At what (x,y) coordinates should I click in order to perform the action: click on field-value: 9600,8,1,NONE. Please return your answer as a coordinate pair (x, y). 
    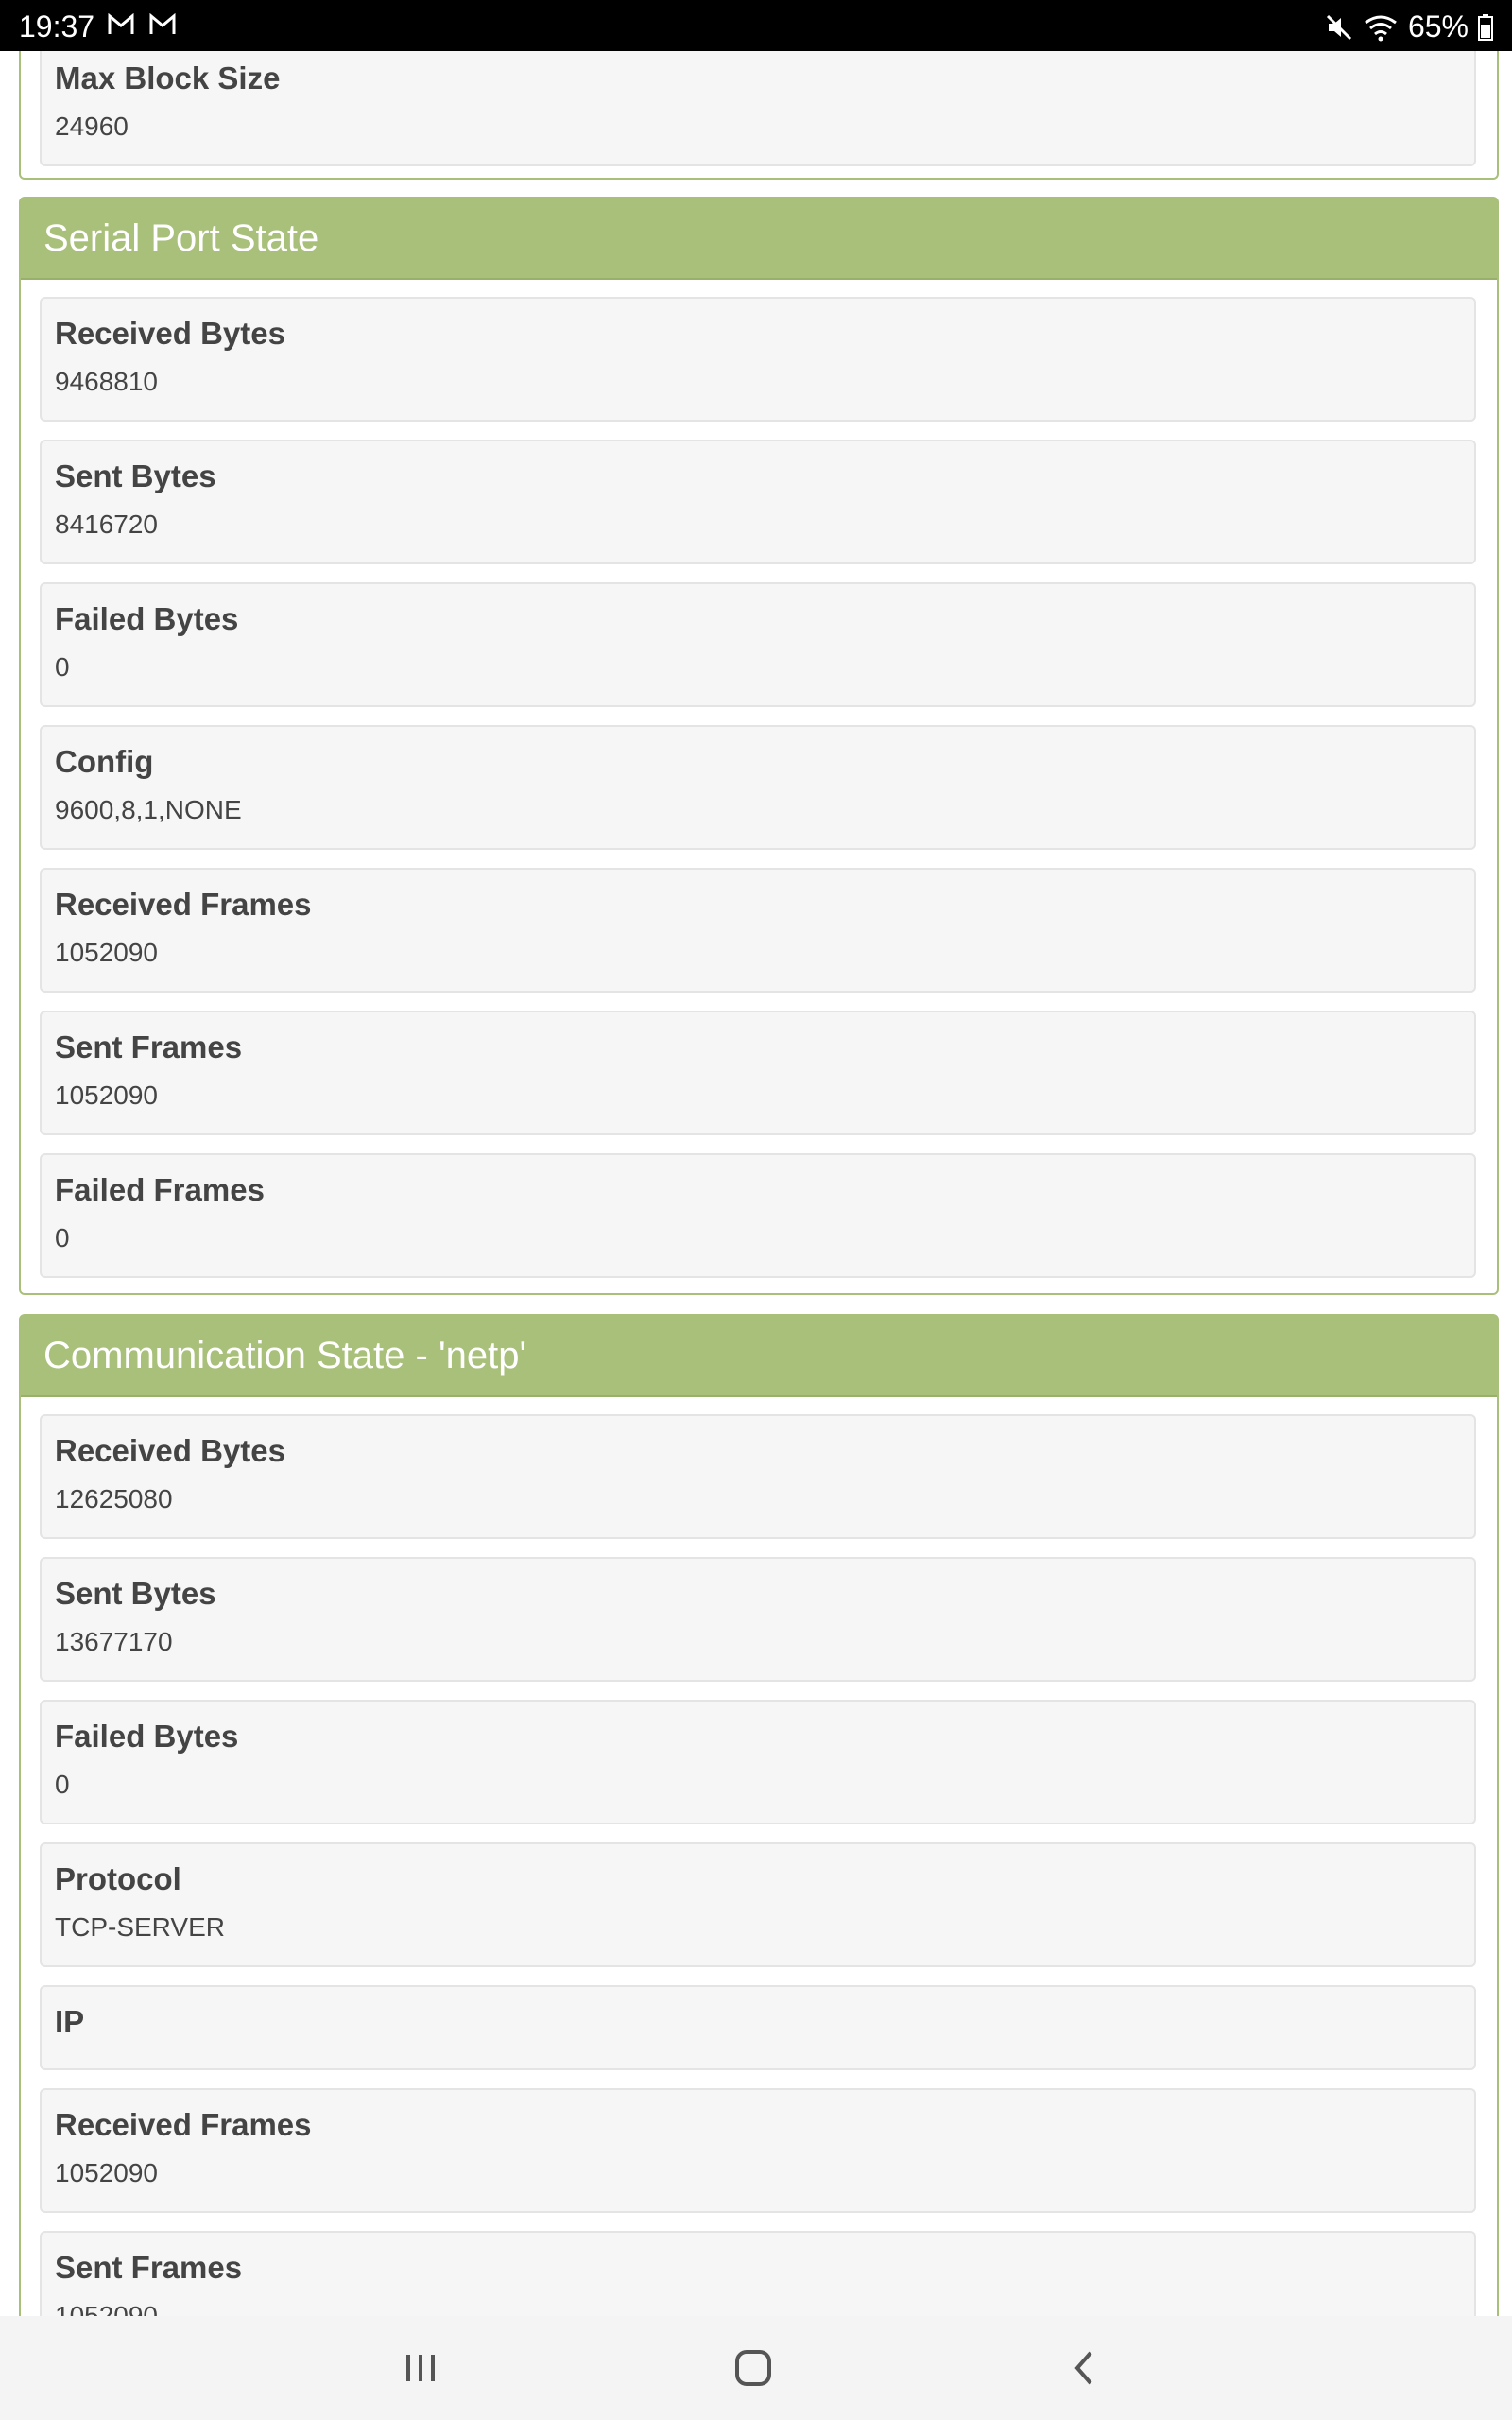
    Looking at the image, I should click on (148, 810).